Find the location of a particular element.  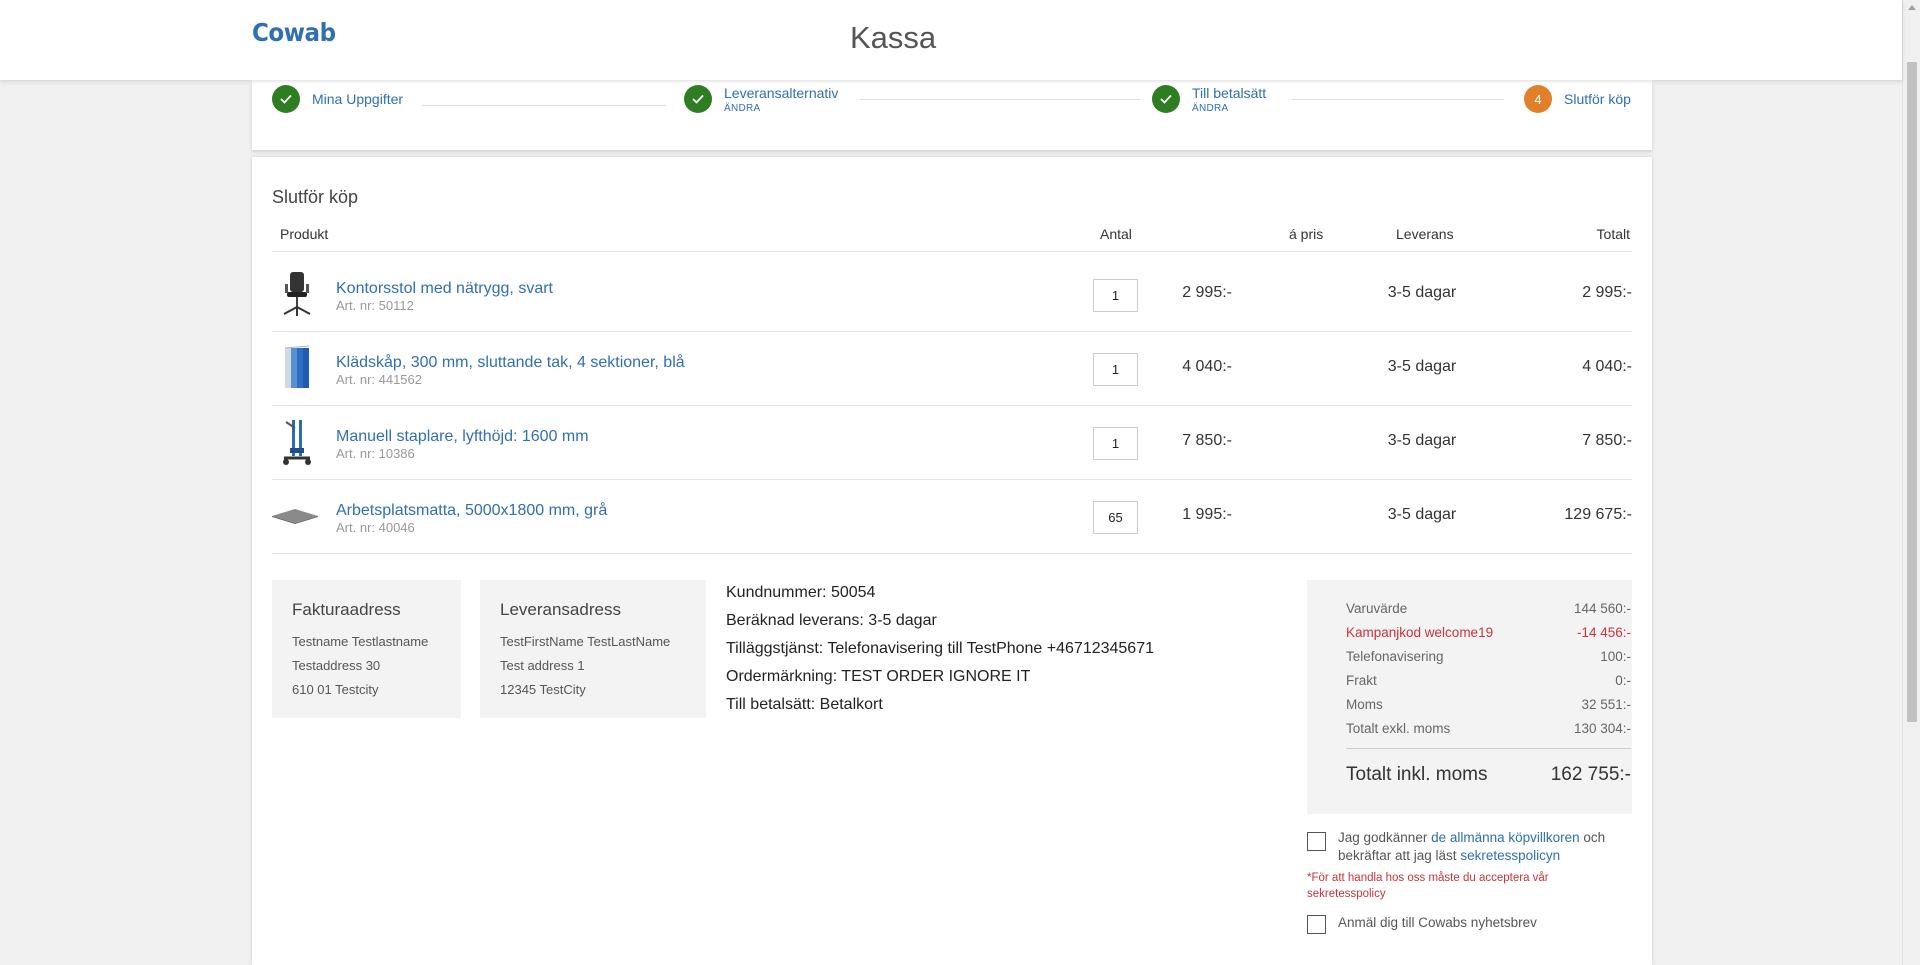

newsletter-label: Anmäl dig till Cowabs nyhetsbrev is located at coordinates (1437, 923).